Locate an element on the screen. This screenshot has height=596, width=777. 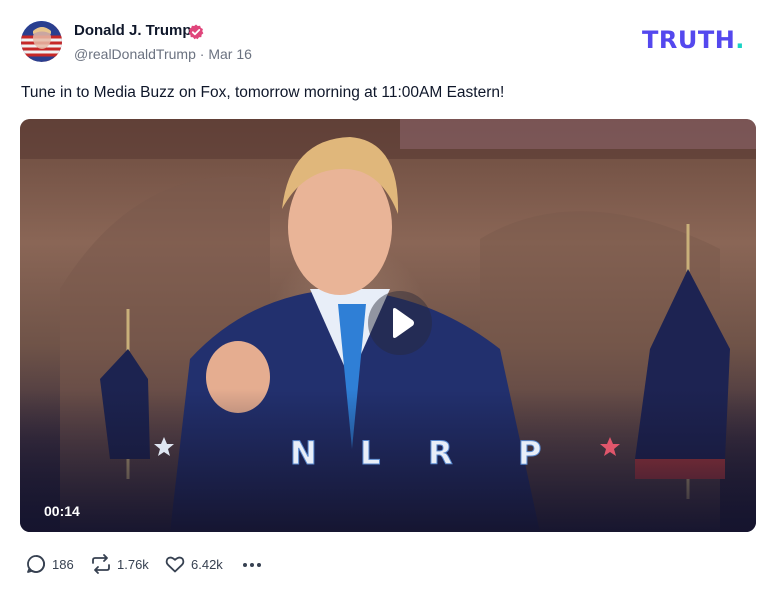
overlay-letter-n: N is located at coordinates (303, 453).